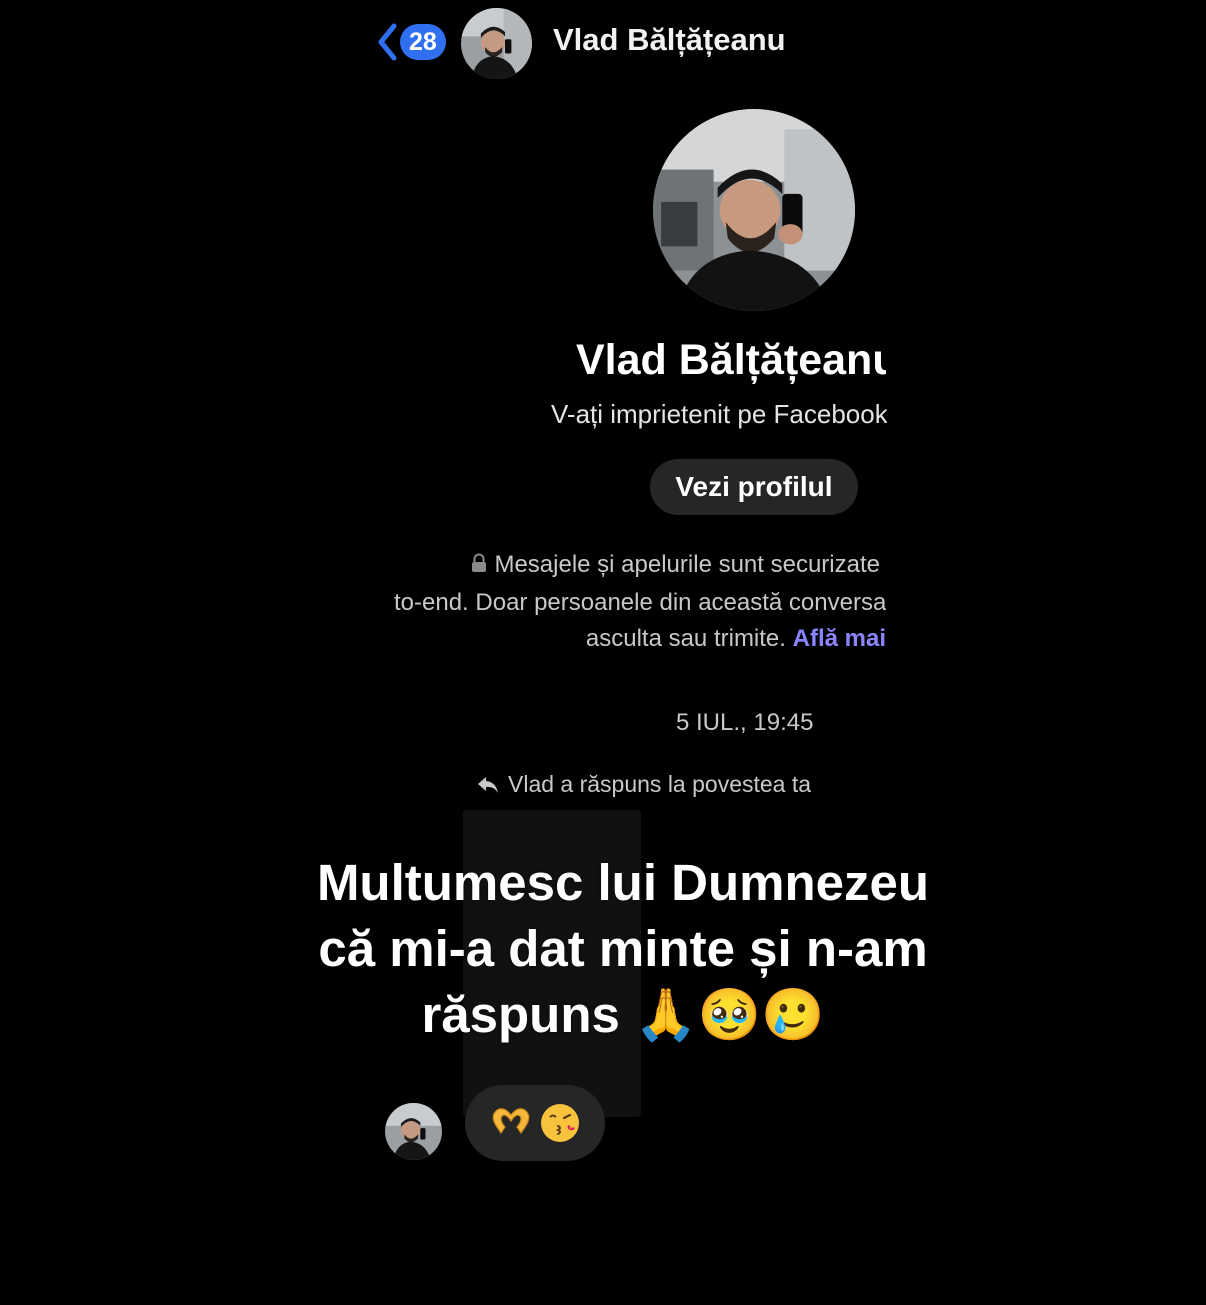 The width and height of the screenshot is (1206, 1305). I want to click on encryption-text-1: Mesajele și apelurile sunt securizate, so click(687, 564).